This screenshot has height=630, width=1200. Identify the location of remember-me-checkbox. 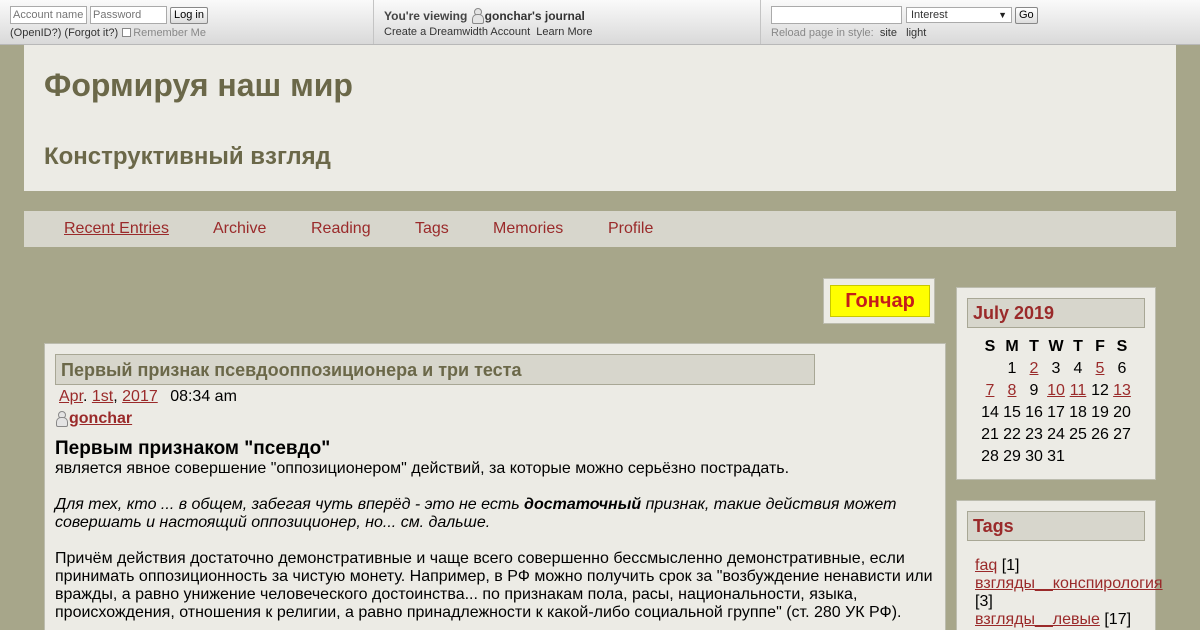
(127, 32).